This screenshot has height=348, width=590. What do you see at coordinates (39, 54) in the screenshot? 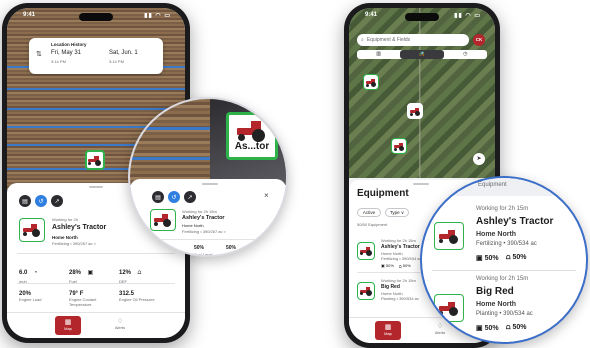
I see `swap-icon: ⇅` at bounding box center [39, 54].